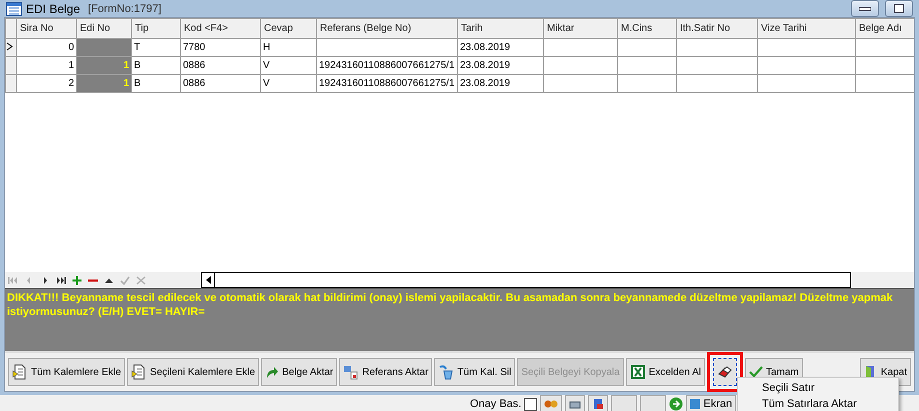 This screenshot has height=411, width=919. I want to click on transfer-icon, so click(351, 372).